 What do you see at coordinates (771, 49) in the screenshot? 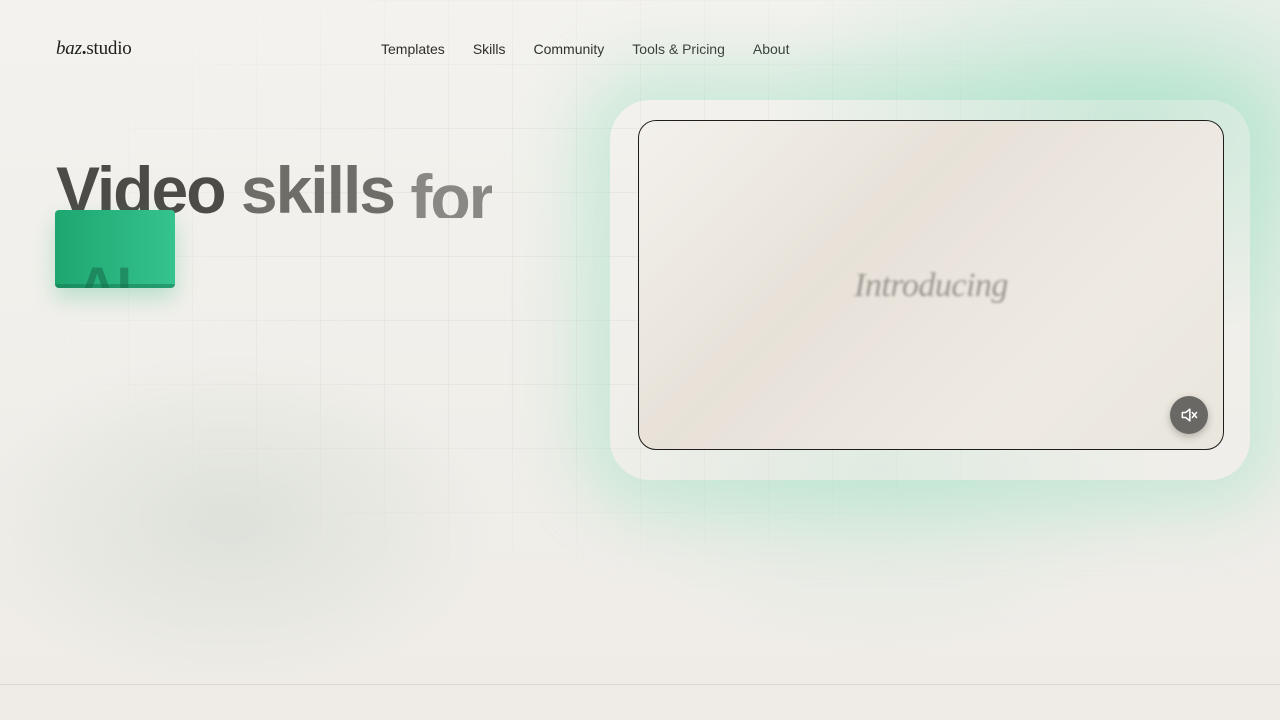
I see `nav-item-about: About` at bounding box center [771, 49].